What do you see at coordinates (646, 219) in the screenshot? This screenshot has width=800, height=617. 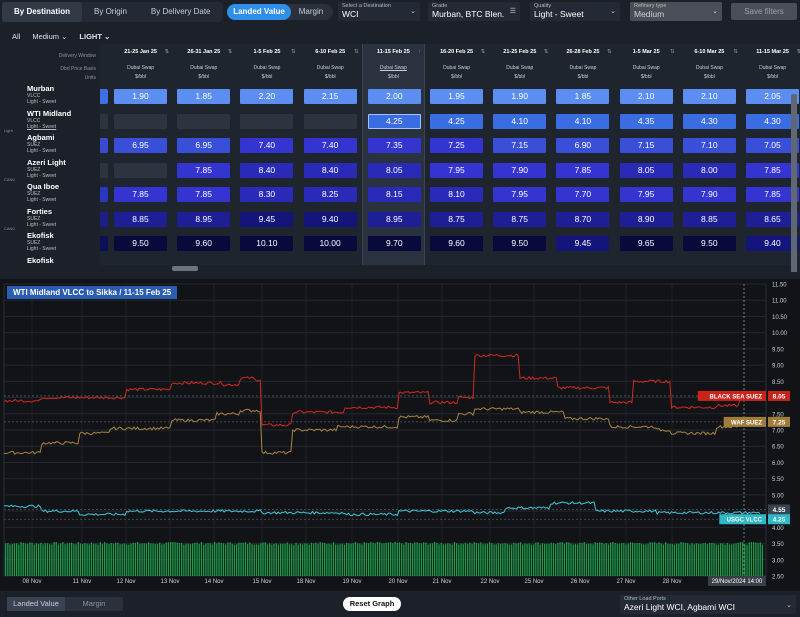 I see `price-cell: 8.90` at bounding box center [646, 219].